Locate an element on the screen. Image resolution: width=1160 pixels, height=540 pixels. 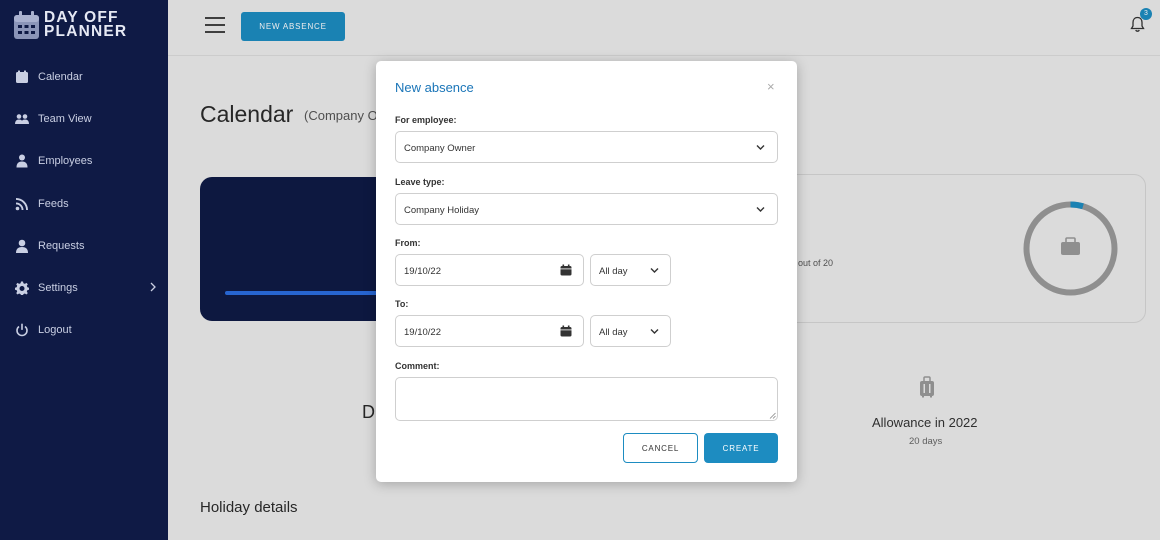
rss-icon is located at coordinates (21, 203).